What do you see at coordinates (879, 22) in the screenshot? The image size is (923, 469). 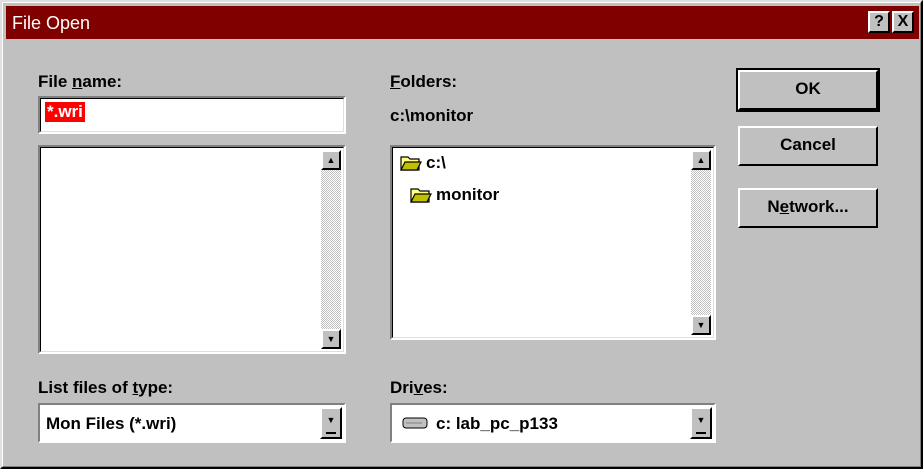 I see `help-button: ?` at bounding box center [879, 22].